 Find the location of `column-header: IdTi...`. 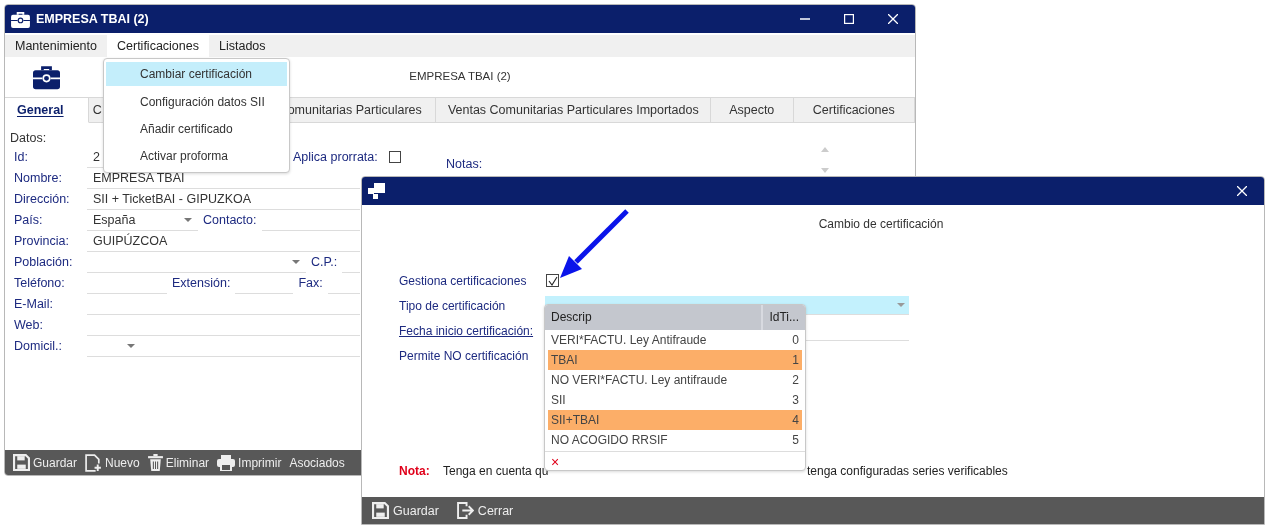

column-header: IdTi... is located at coordinates (784, 317).